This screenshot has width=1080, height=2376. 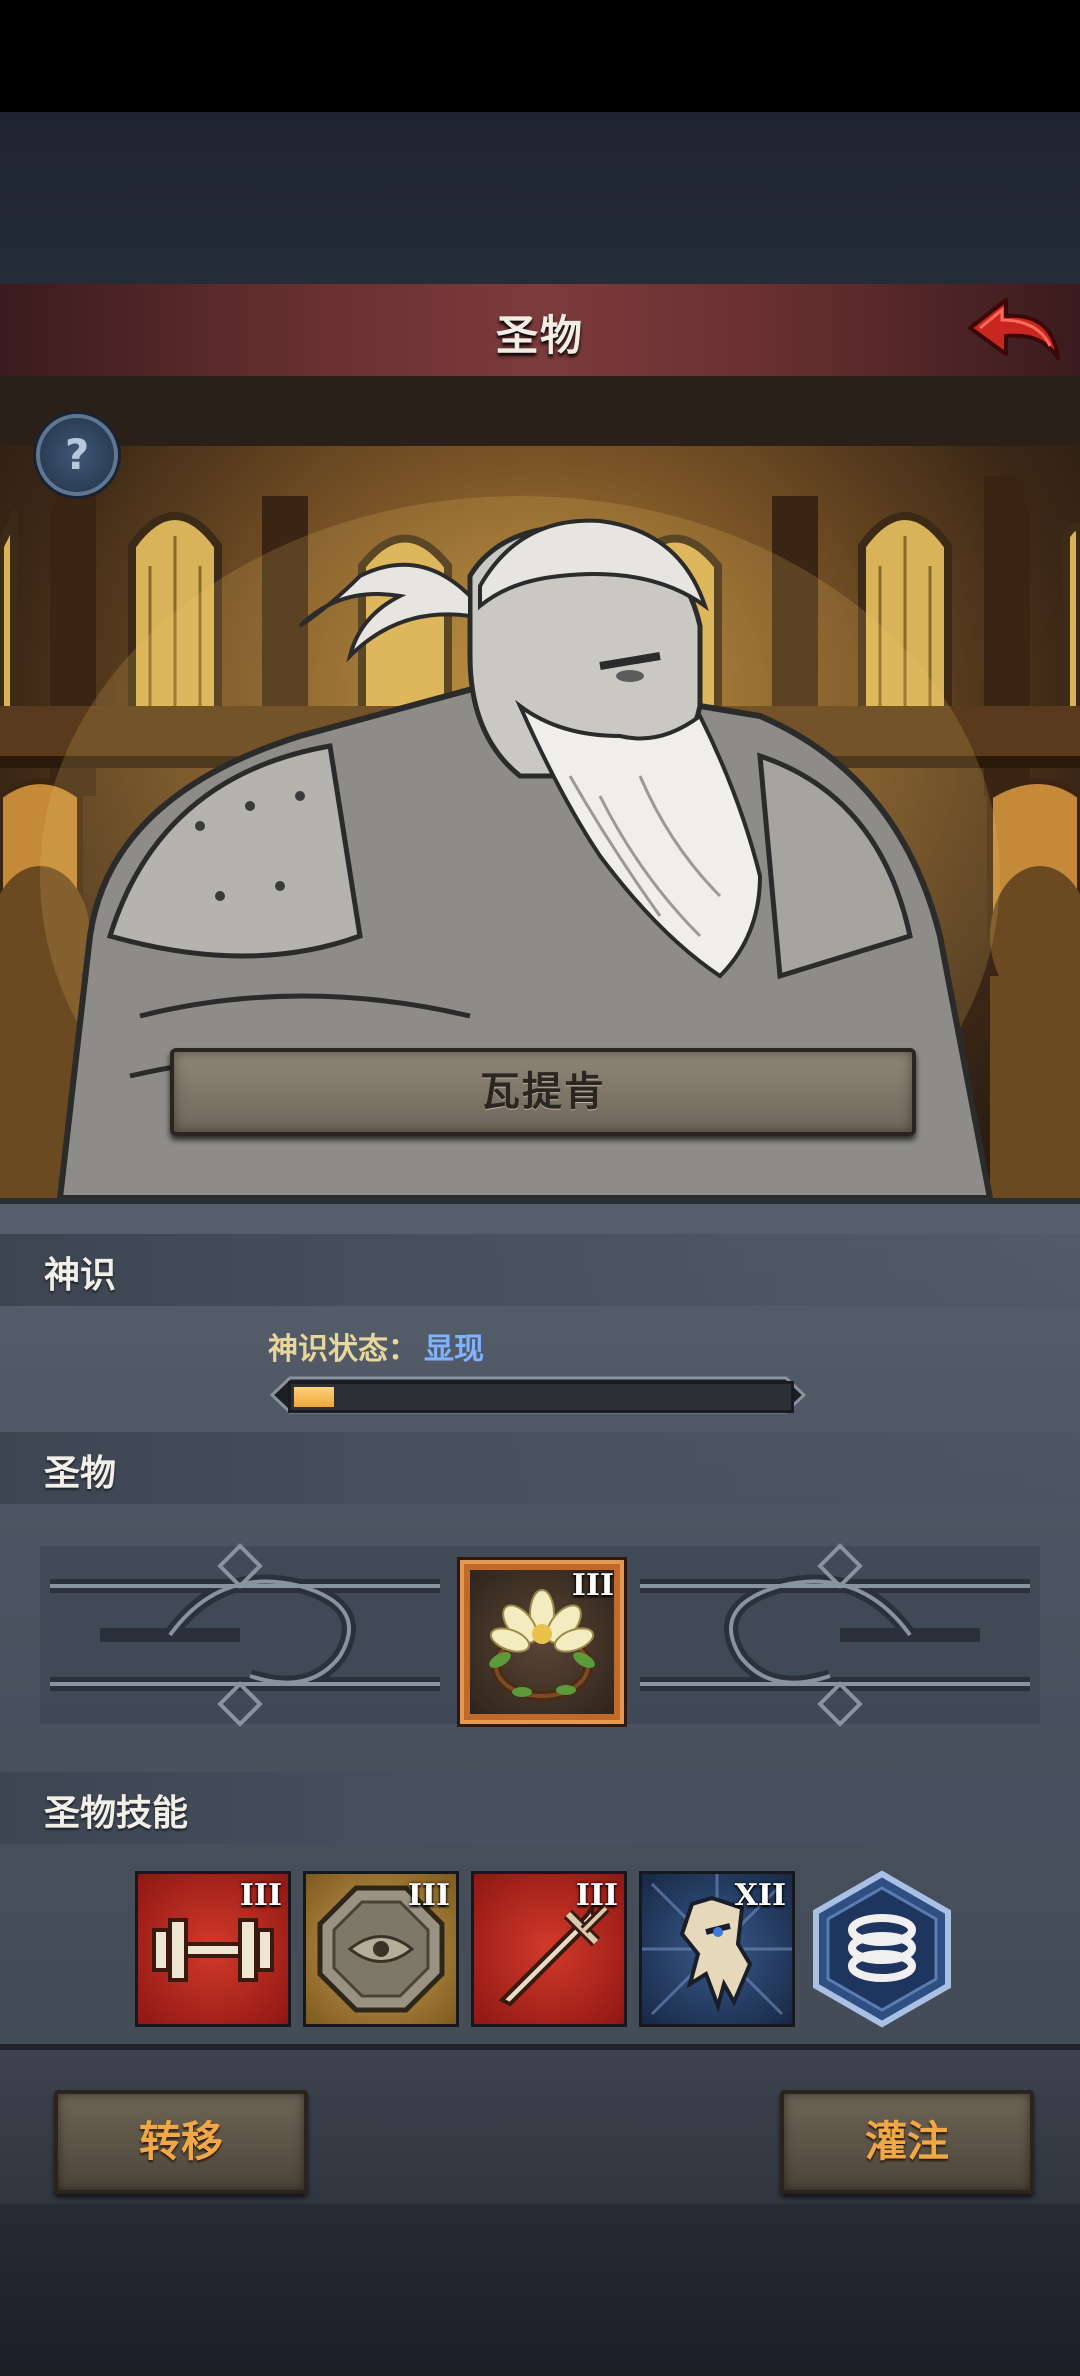 What do you see at coordinates (540, 1468) in the screenshot?
I see `relic-header: 圣物` at bounding box center [540, 1468].